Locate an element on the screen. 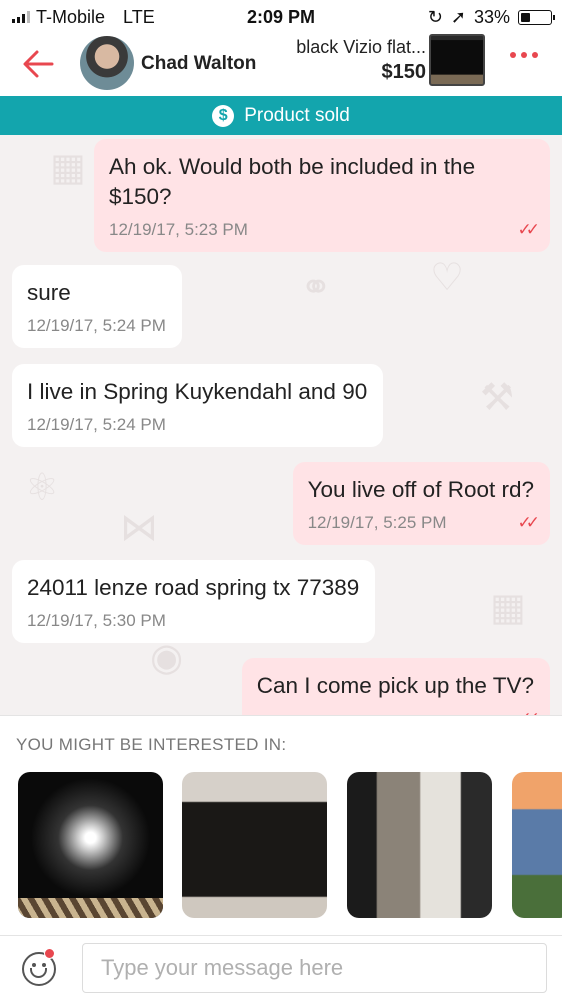  status-right: ↻ ➚ 33% is located at coordinates (491, 17).